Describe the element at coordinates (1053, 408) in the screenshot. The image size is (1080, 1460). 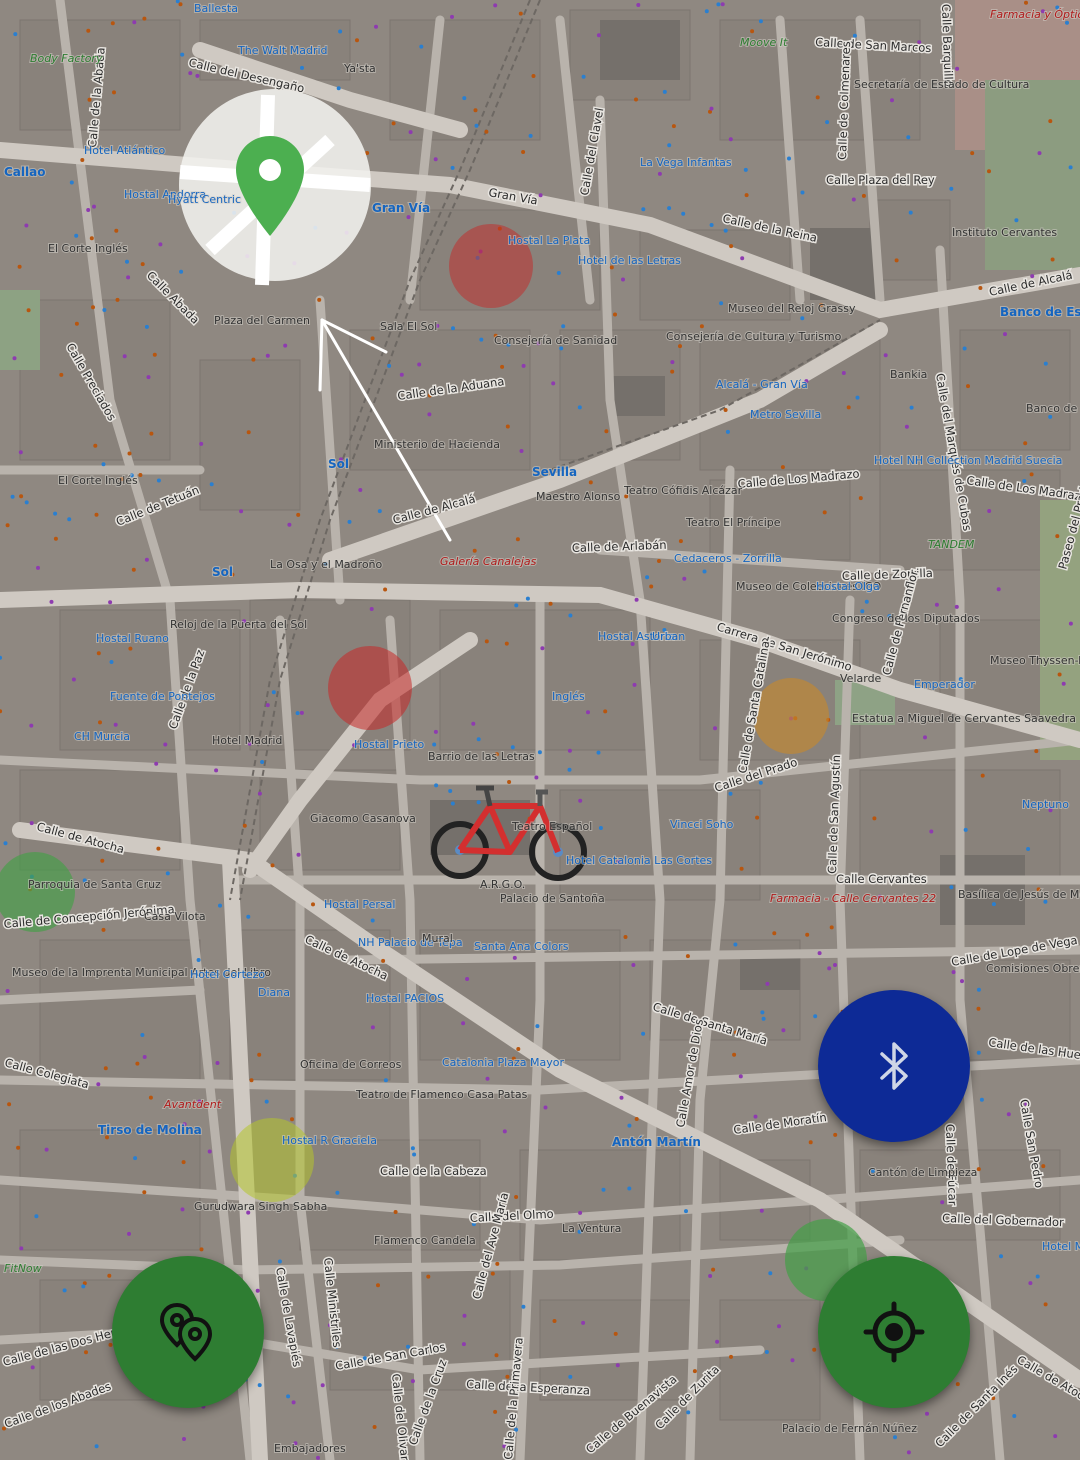
I see `place-label: Banco de España` at that location.